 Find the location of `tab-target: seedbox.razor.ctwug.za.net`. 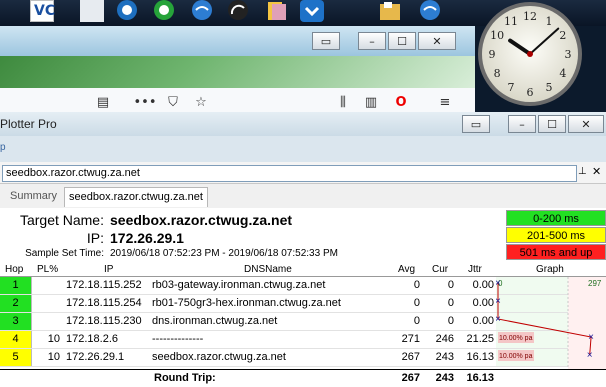

tab-target: seedbox.razor.ctwug.za.net is located at coordinates (136, 197).